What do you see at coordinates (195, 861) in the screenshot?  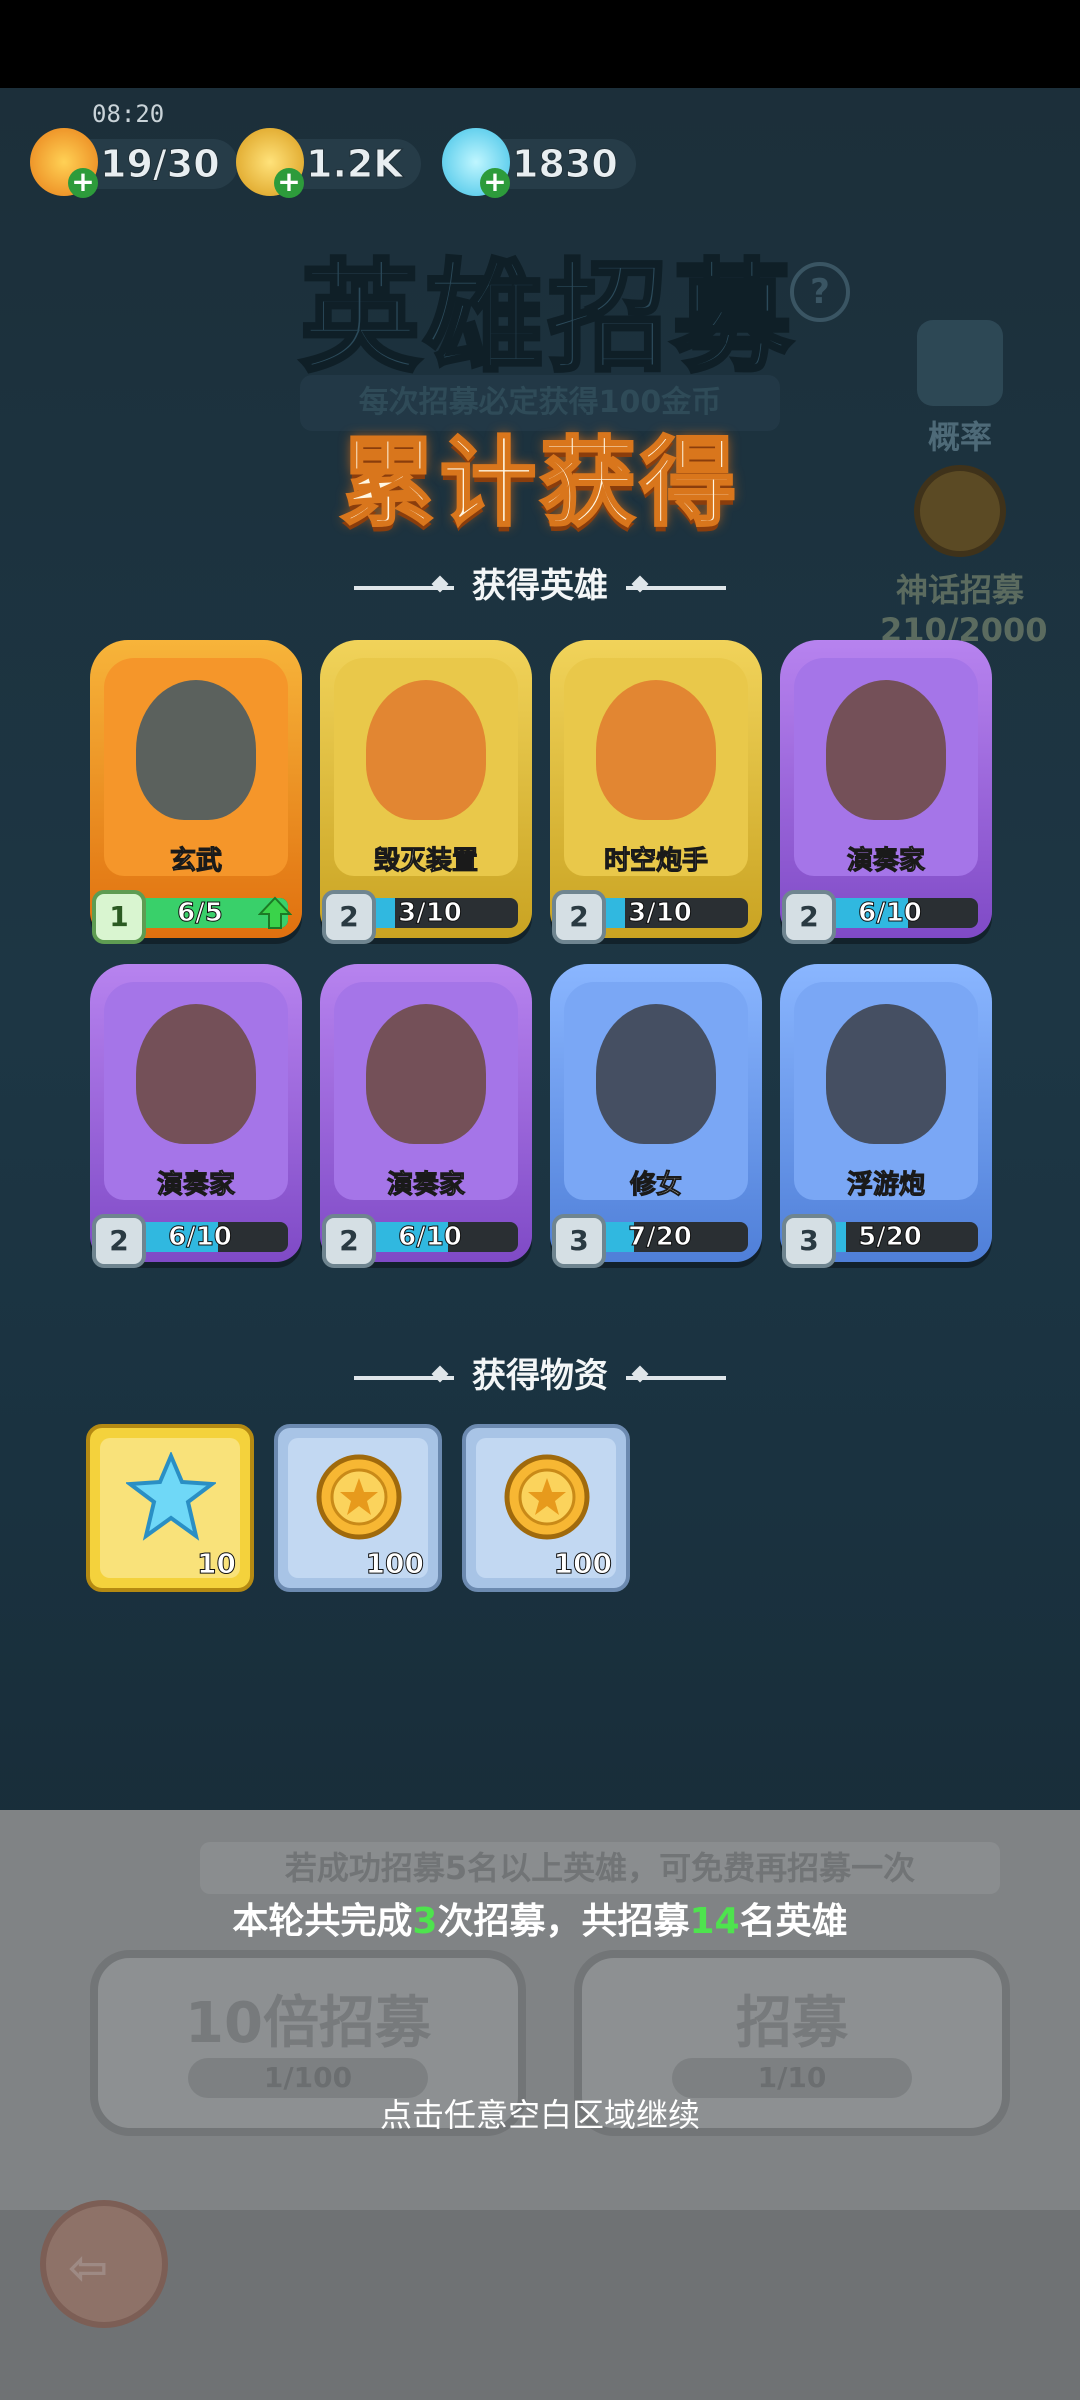 I see `hero-name: 玄武` at bounding box center [195, 861].